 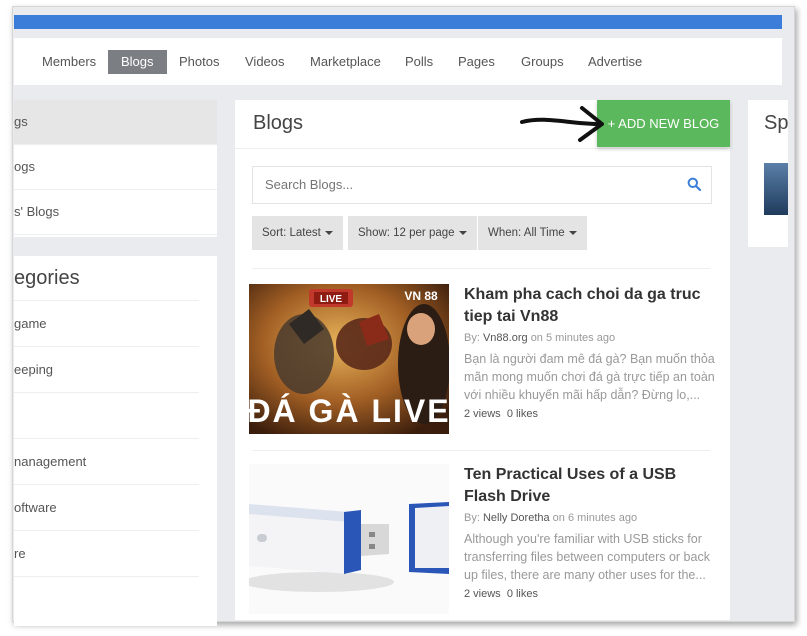 I want to click on post-time: on 5 minutes ago, so click(x=573, y=338).